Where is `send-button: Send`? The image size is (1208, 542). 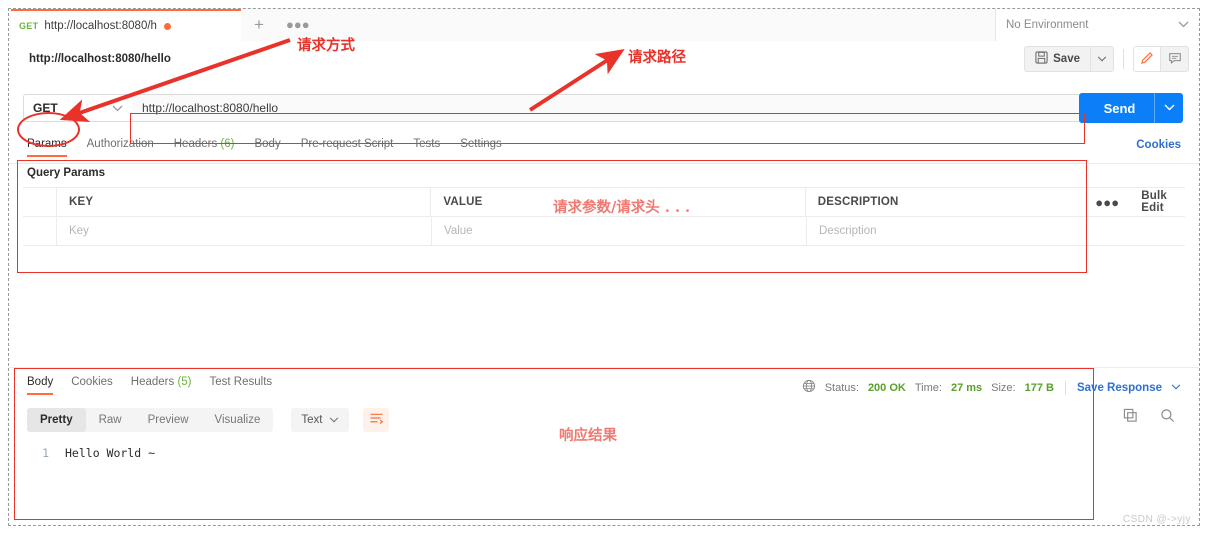 send-button: Send is located at coordinates (1131, 108).